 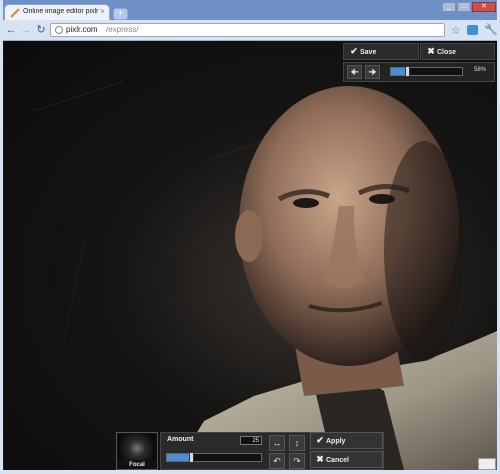 What do you see at coordinates (407, 71) in the screenshot?
I see `zoom-slider-handle` at bounding box center [407, 71].